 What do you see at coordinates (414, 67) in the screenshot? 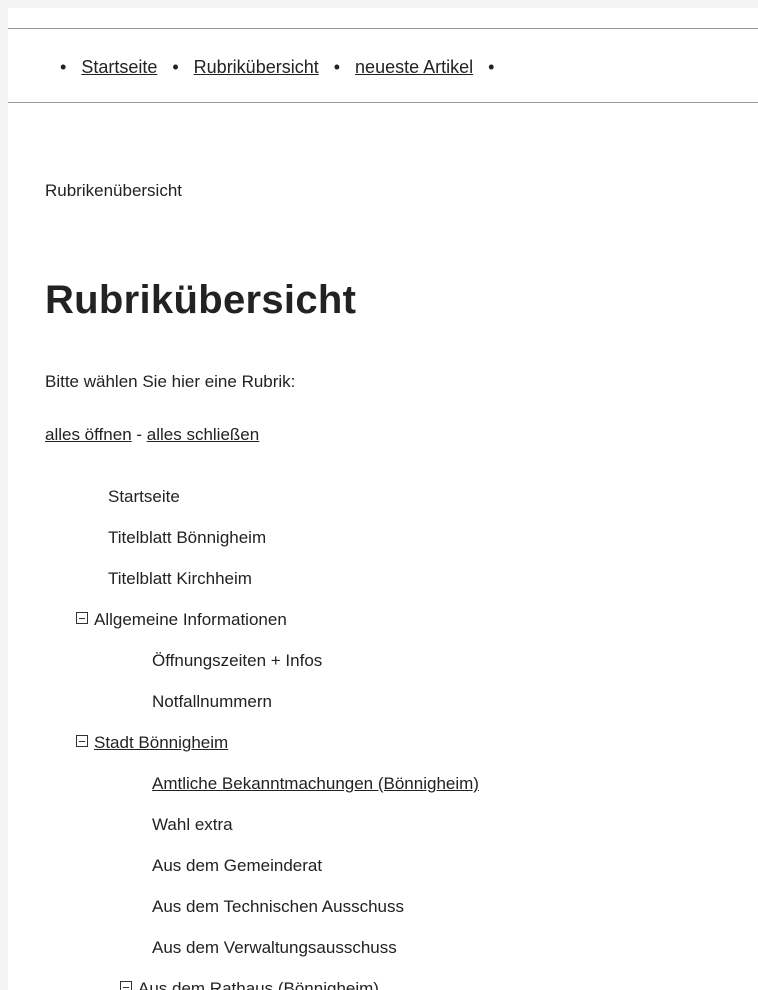
I see `nav-link-neueste-artikel: neueste Artikel` at bounding box center [414, 67].